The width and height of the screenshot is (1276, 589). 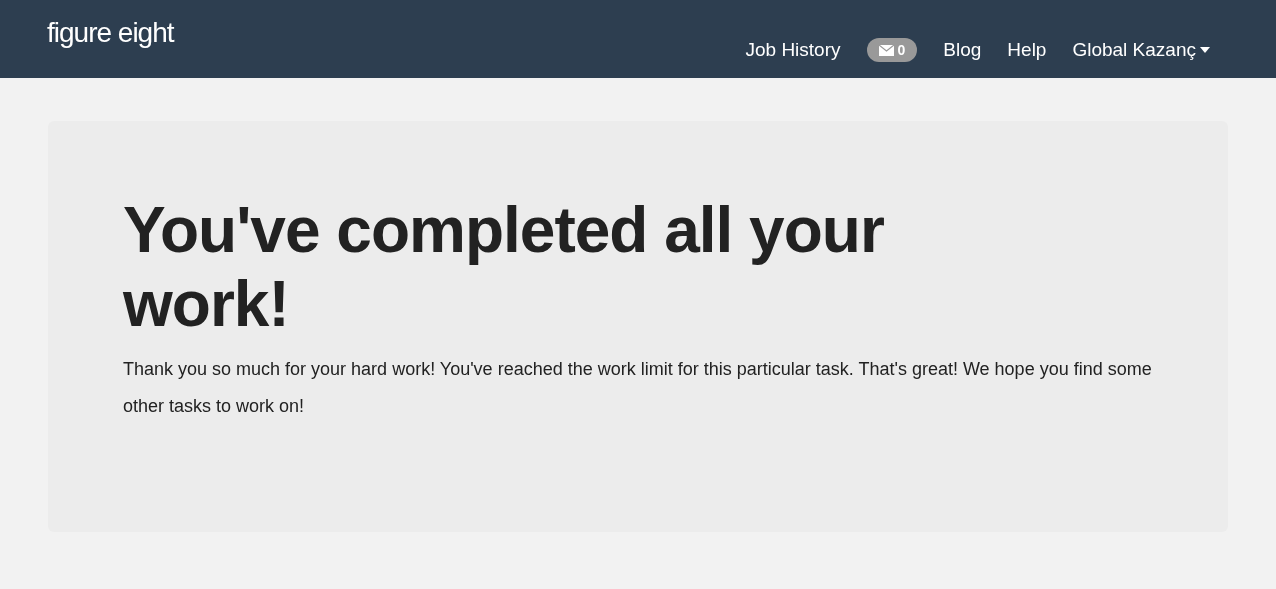 I want to click on nav-link: Help, so click(x=1027, y=50).